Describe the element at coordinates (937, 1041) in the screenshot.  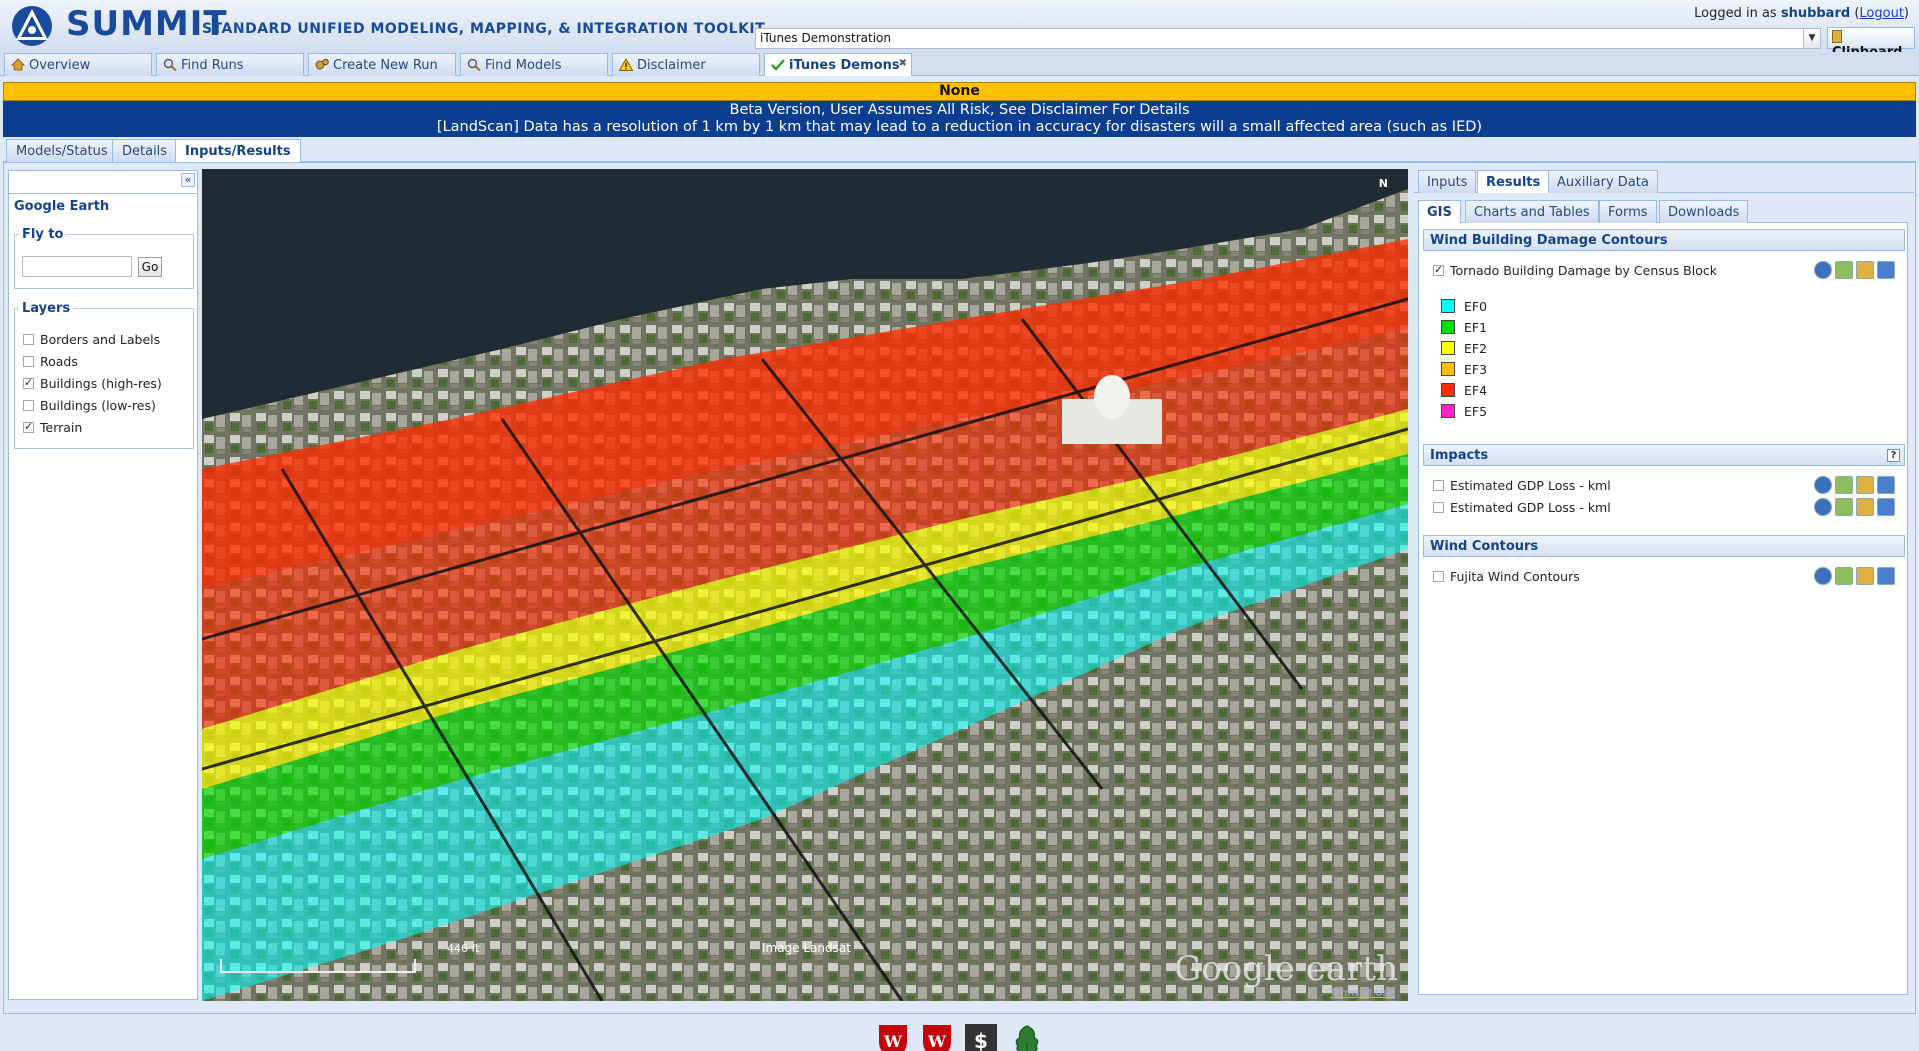
I see `svg-text: W` at that location.